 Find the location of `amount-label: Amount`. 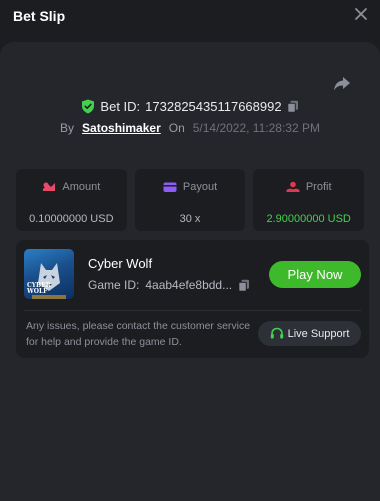

amount-label: Amount is located at coordinates (81, 187).